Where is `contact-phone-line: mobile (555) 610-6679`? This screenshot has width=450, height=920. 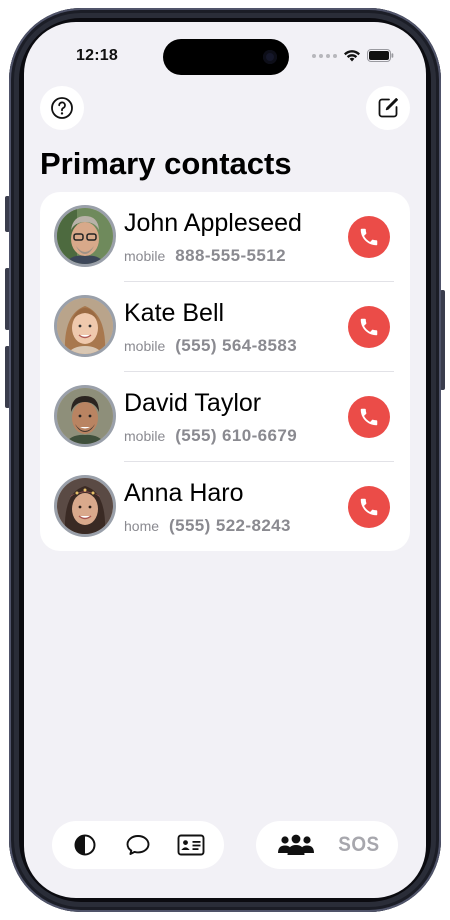 contact-phone-line: mobile (555) 610-6679 is located at coordinates (210, 436).